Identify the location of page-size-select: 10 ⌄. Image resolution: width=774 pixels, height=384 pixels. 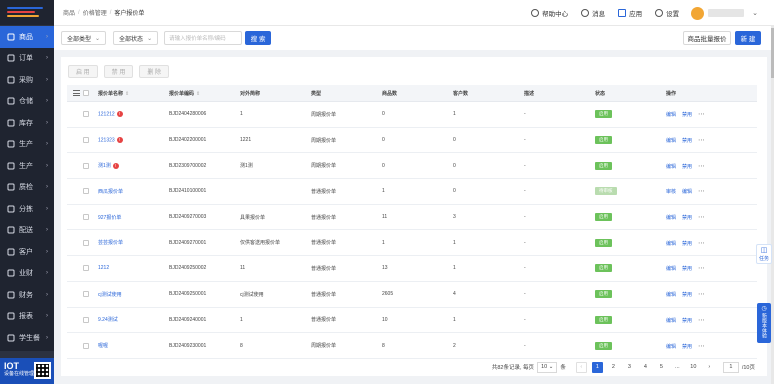
(547, 367).